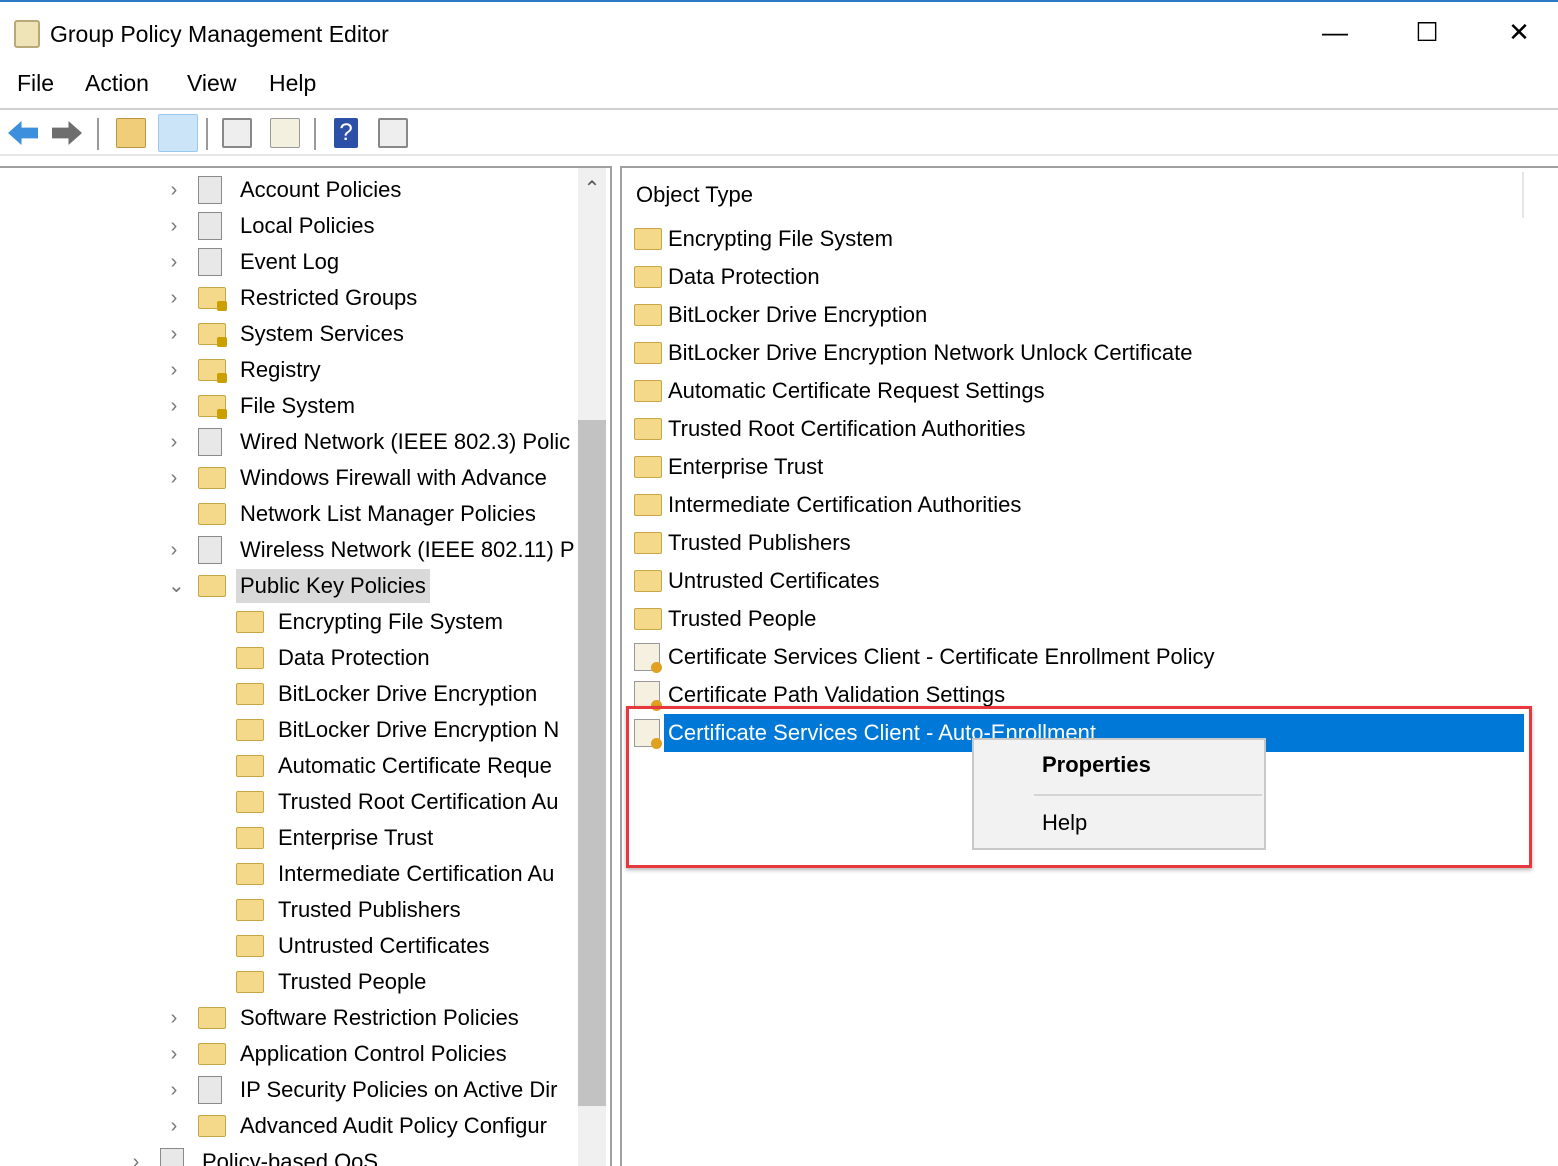 This screenshot has height=1166, width=1558. Describe the element at coordinates (1119, 794) in the screenshot. I see `context-menu: Properties Help` at that location.